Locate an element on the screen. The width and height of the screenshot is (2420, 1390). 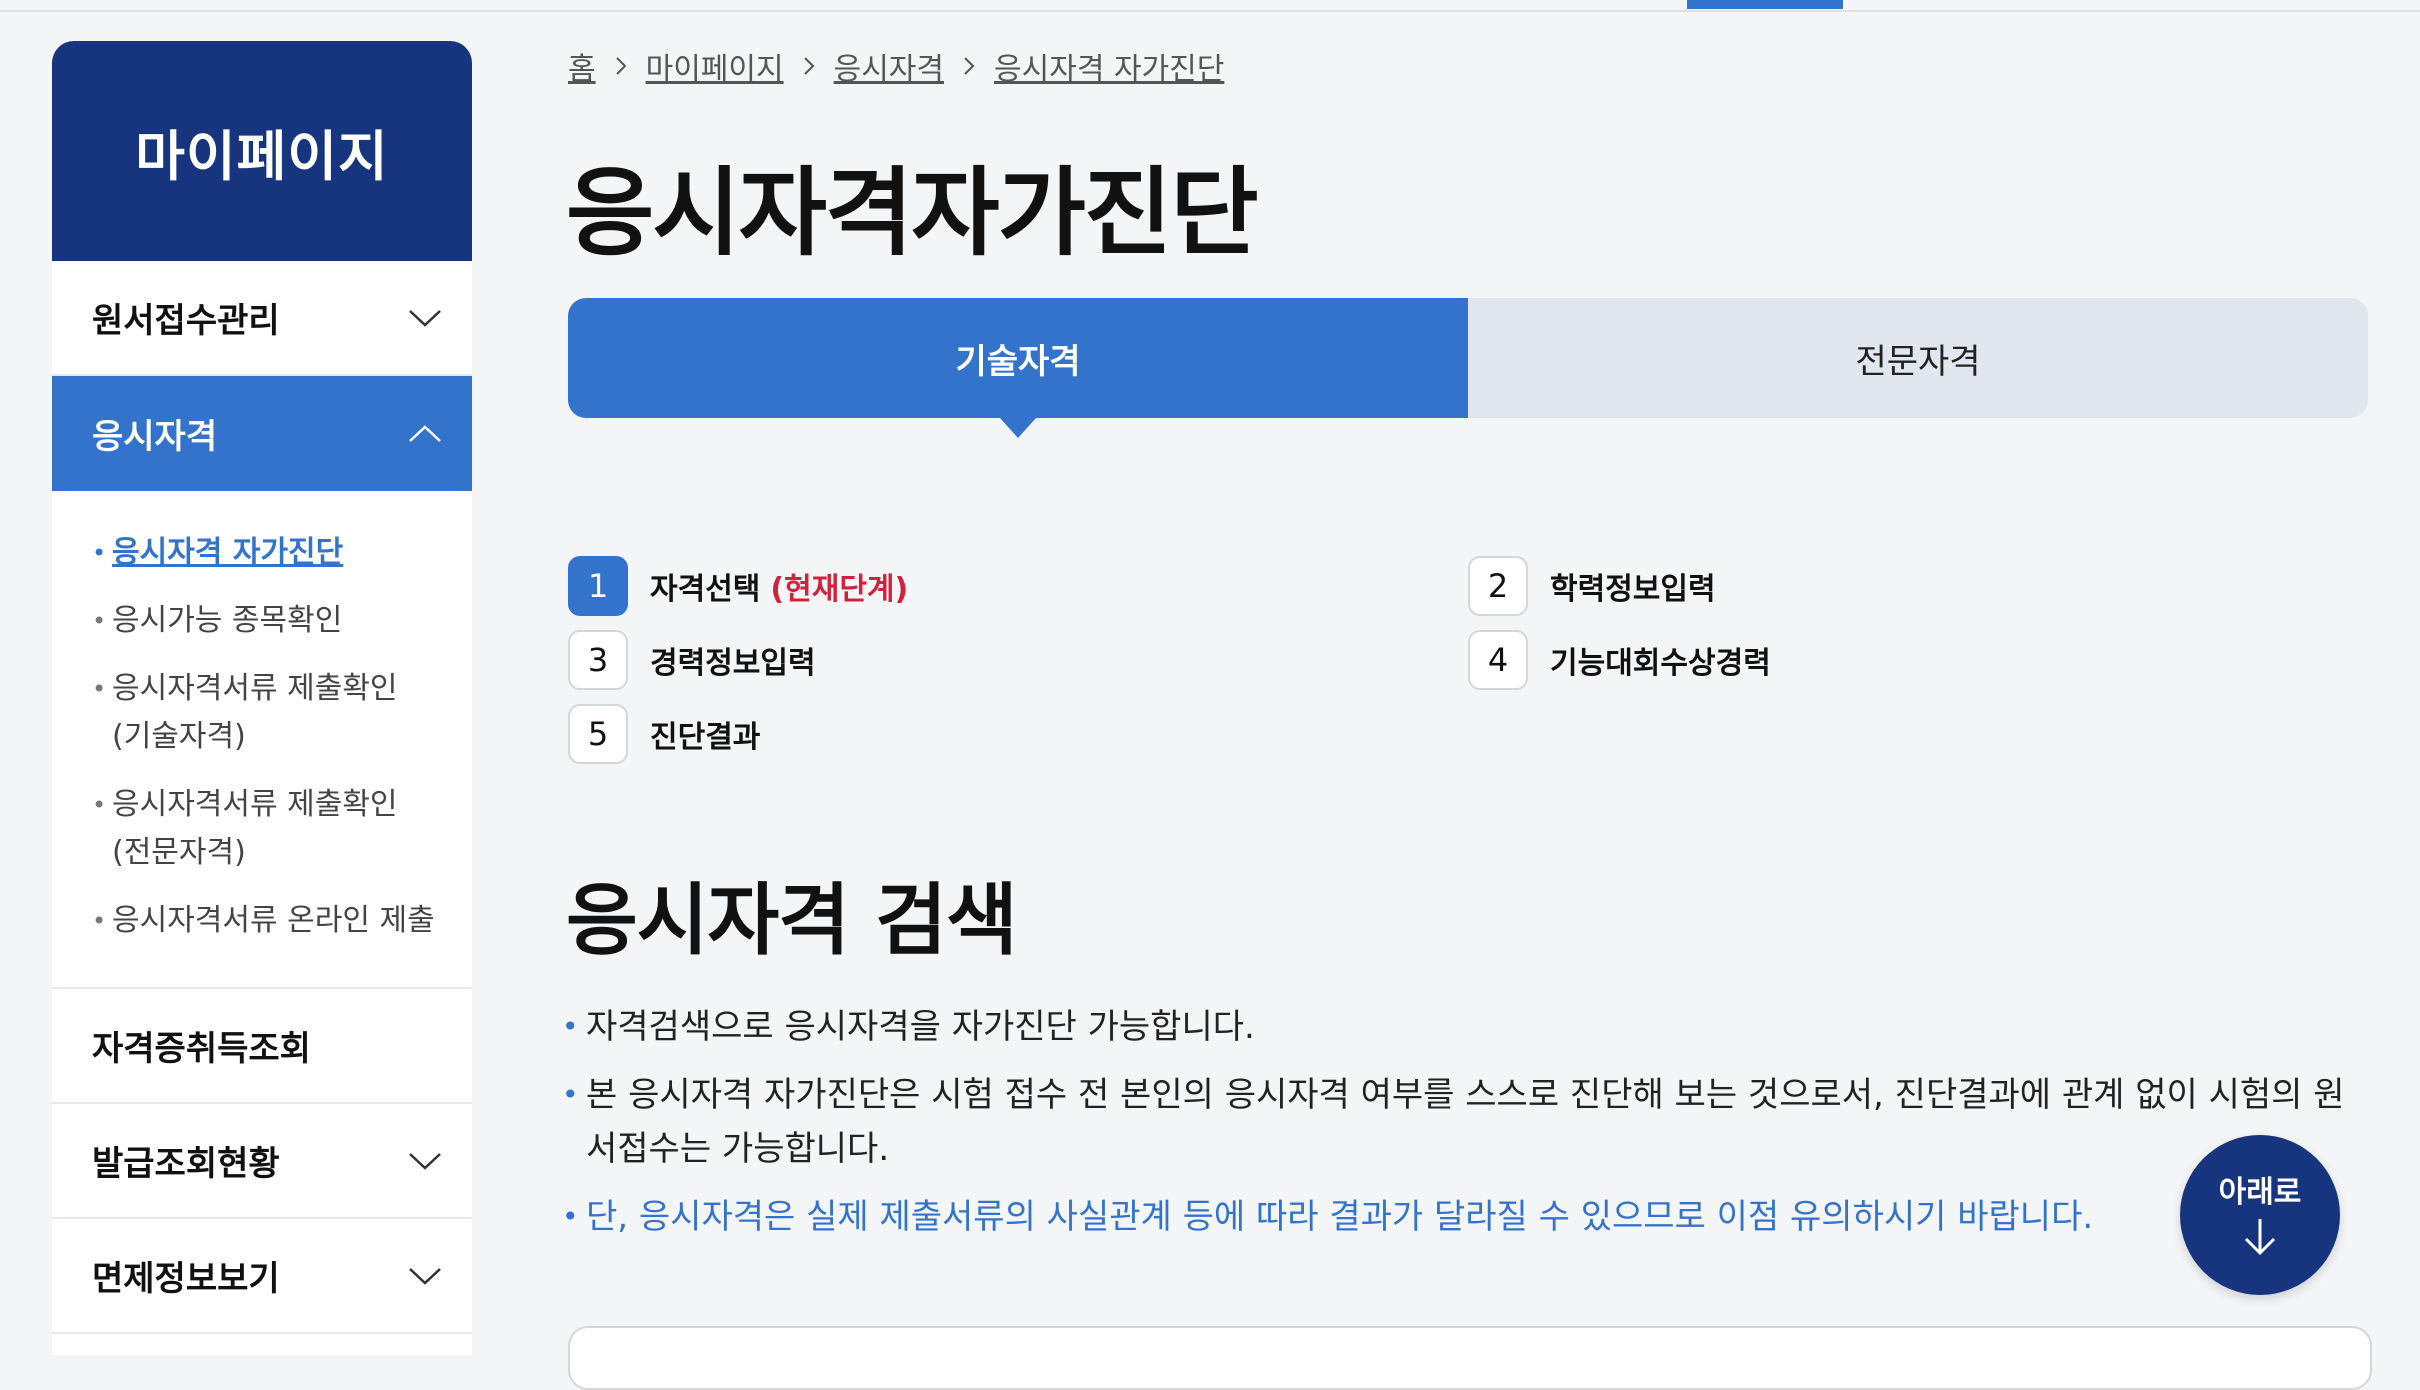
submenu-item: • 응시자격서류 제출확인 (기술자격) is located at coordinates (267, 713).